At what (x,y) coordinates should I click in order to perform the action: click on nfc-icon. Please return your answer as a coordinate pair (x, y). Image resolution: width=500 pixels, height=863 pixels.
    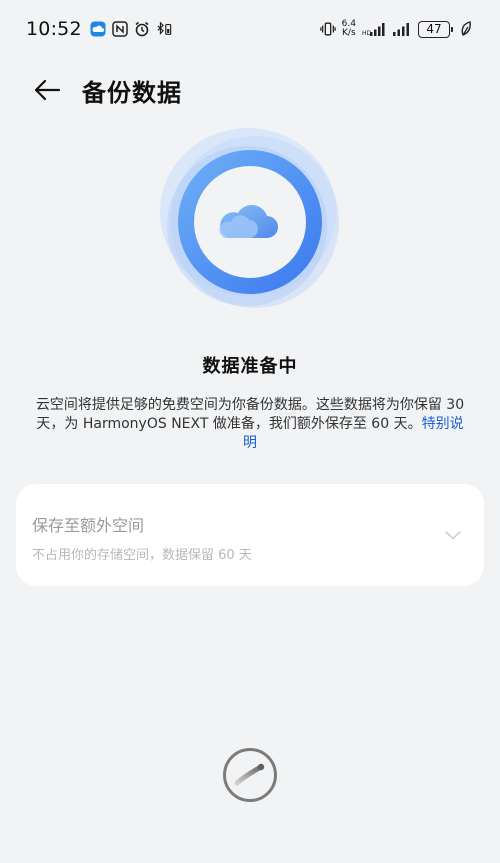
    Looking at the image, I should click on (120, 29).